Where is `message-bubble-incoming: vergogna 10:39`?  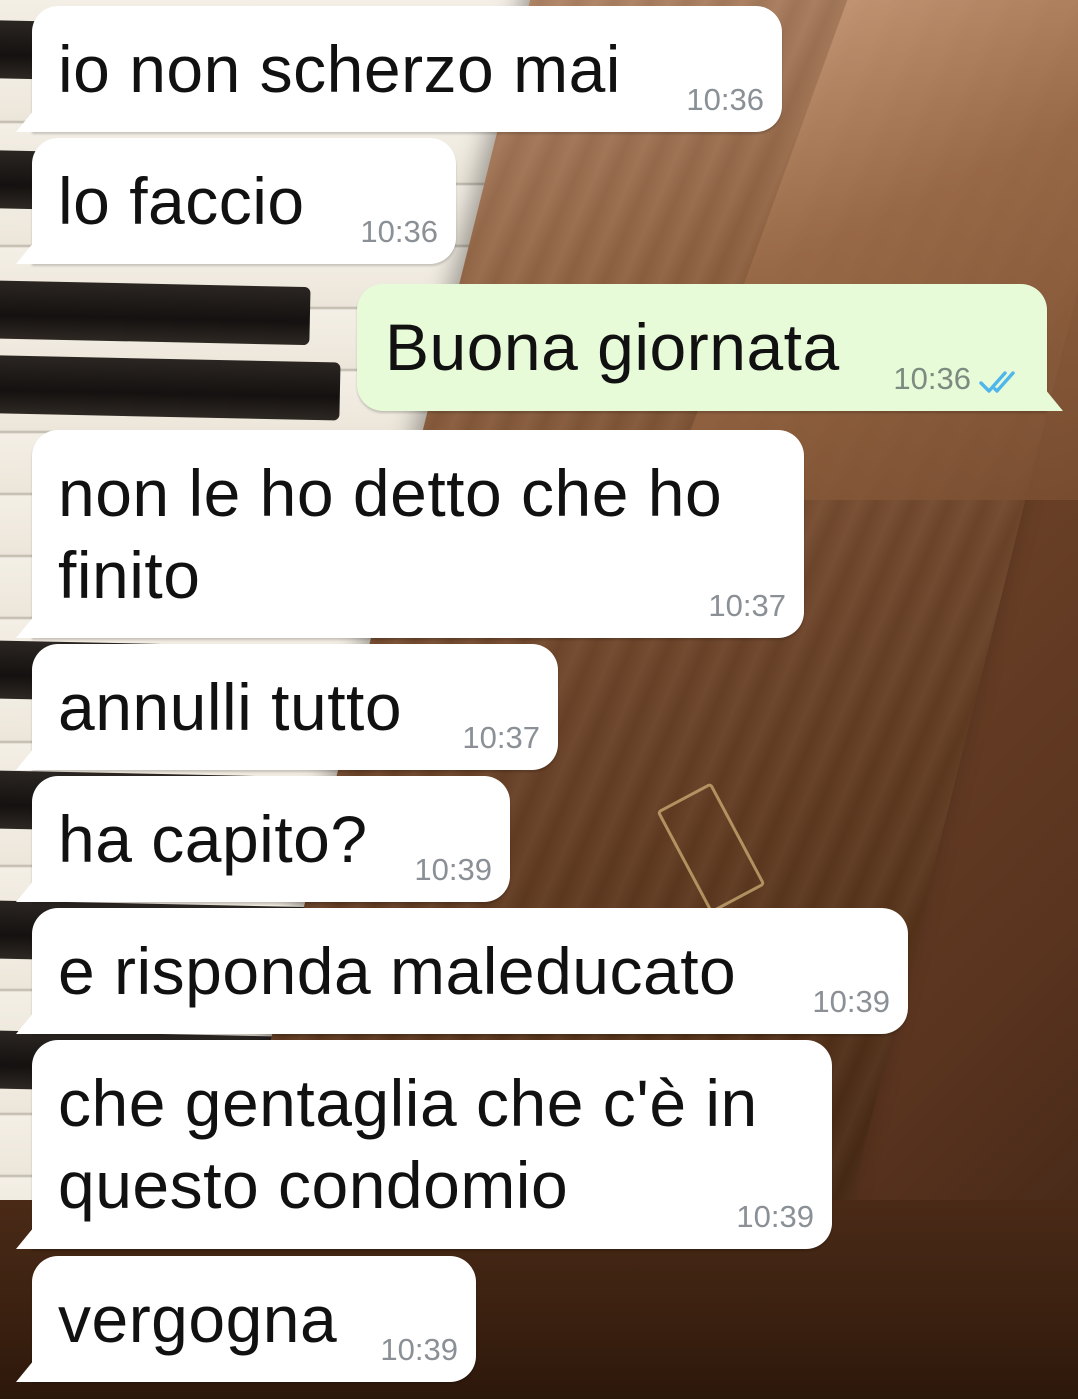 message-bubble-incoming: vergogna 10:39 is located at coordinates (246, 1319).